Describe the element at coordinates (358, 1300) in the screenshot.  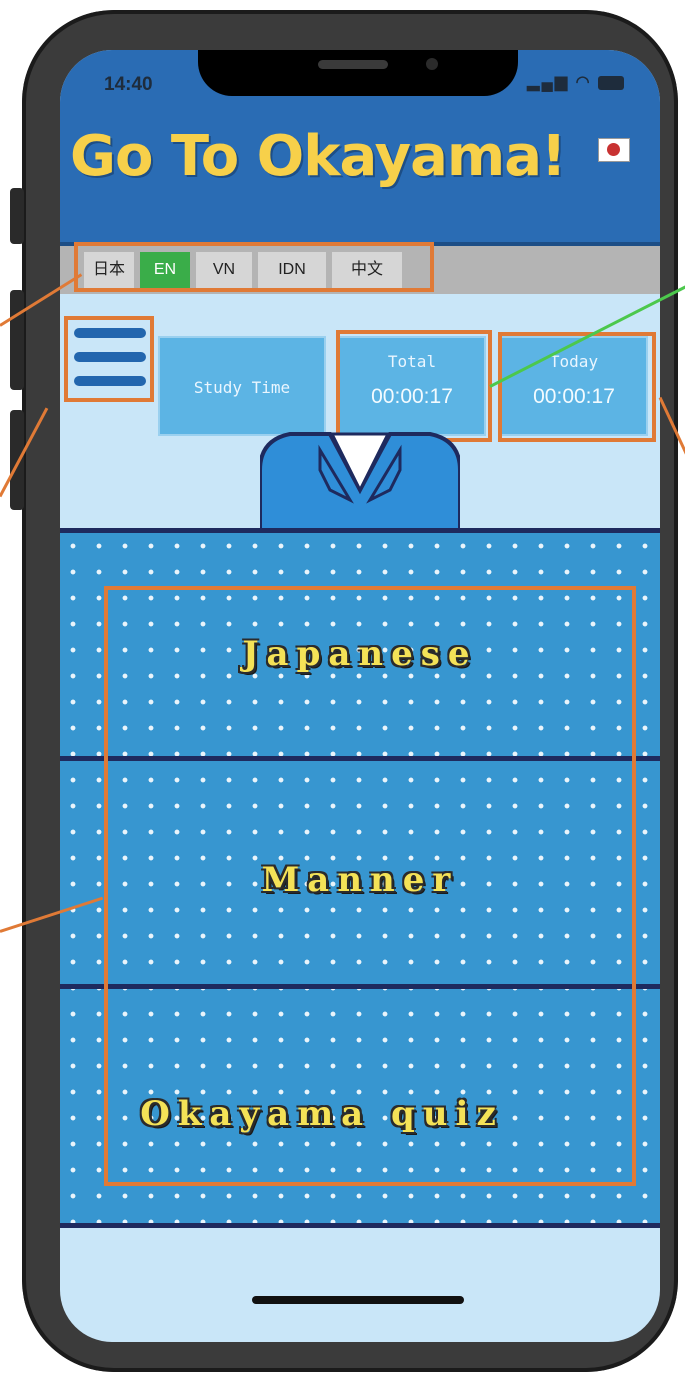
I see `home-indicator` at that location.